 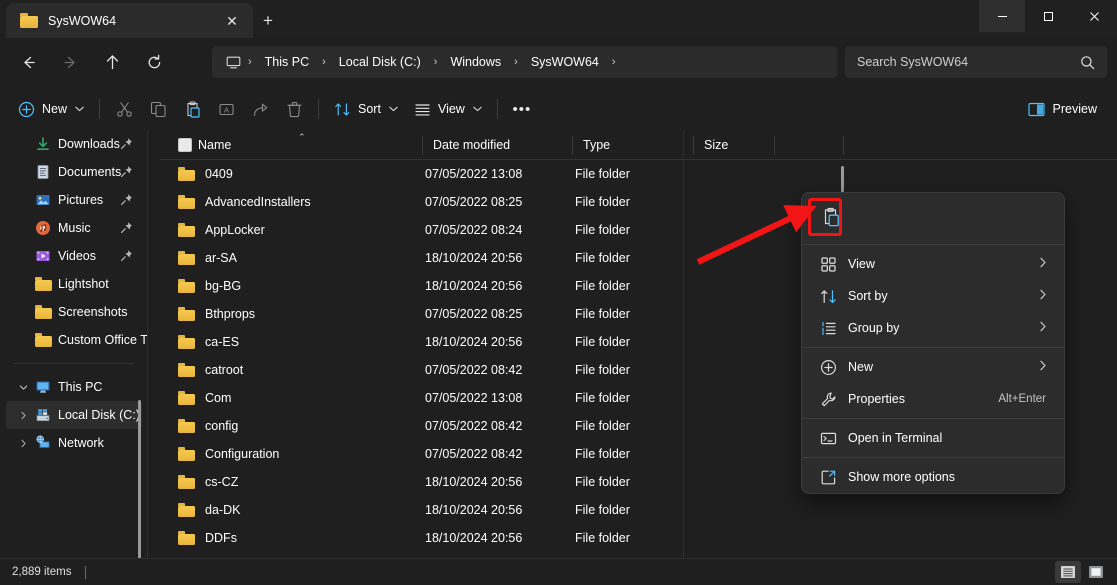 What do you see at coordinates (232, 21) in the screenshot?
I see `close-tab-icon: ✕` at bounding box center [232, 21].